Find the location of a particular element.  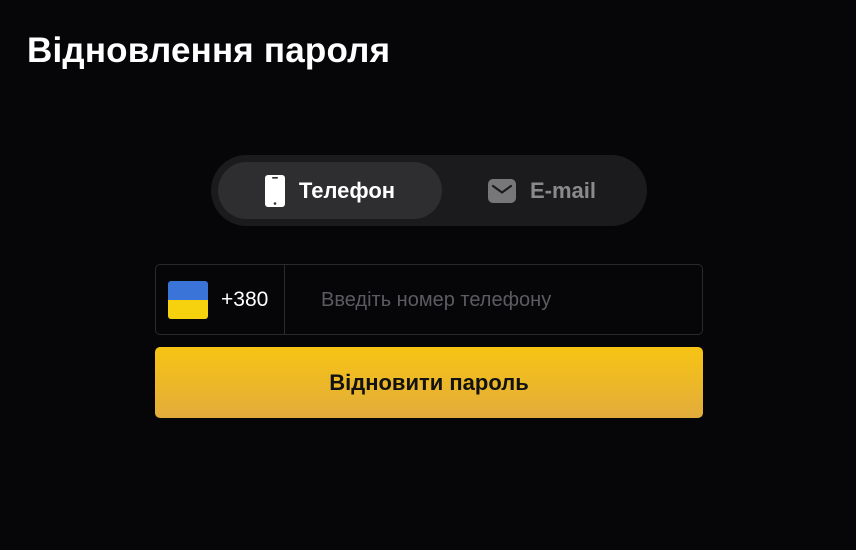

dial-code: +380 is located at coordinates (245, 299).